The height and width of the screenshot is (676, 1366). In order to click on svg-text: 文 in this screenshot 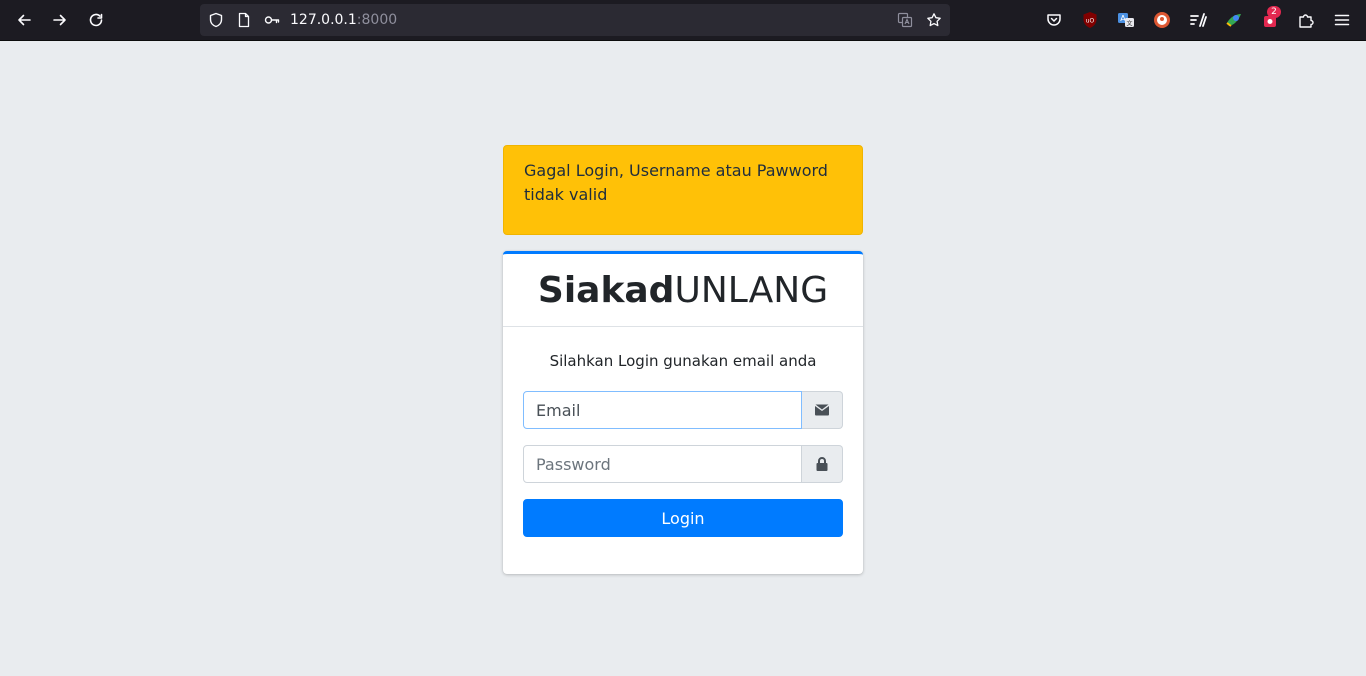, I will do `click(1129, 24)`.